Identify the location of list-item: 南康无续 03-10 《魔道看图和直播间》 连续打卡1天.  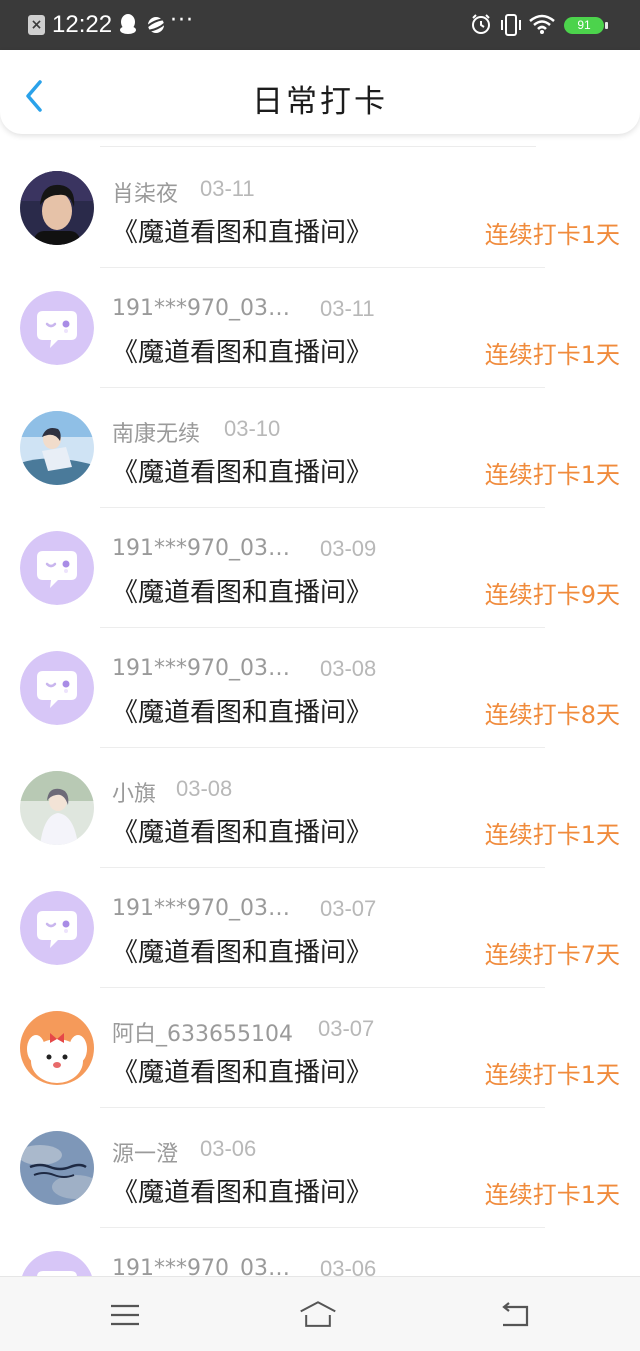
(320, 441).